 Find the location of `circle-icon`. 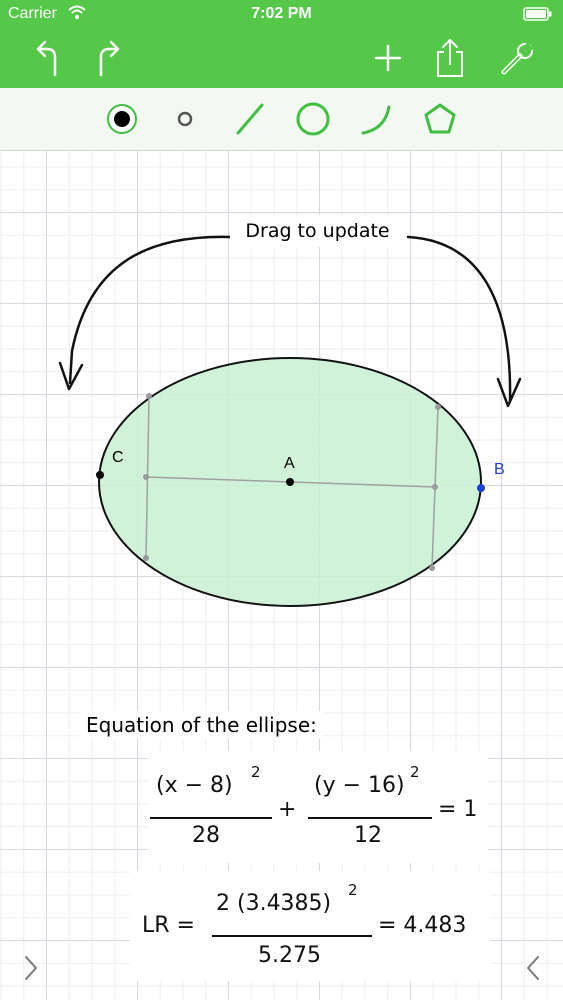

circle-icon is located at coordinates (313, 119).